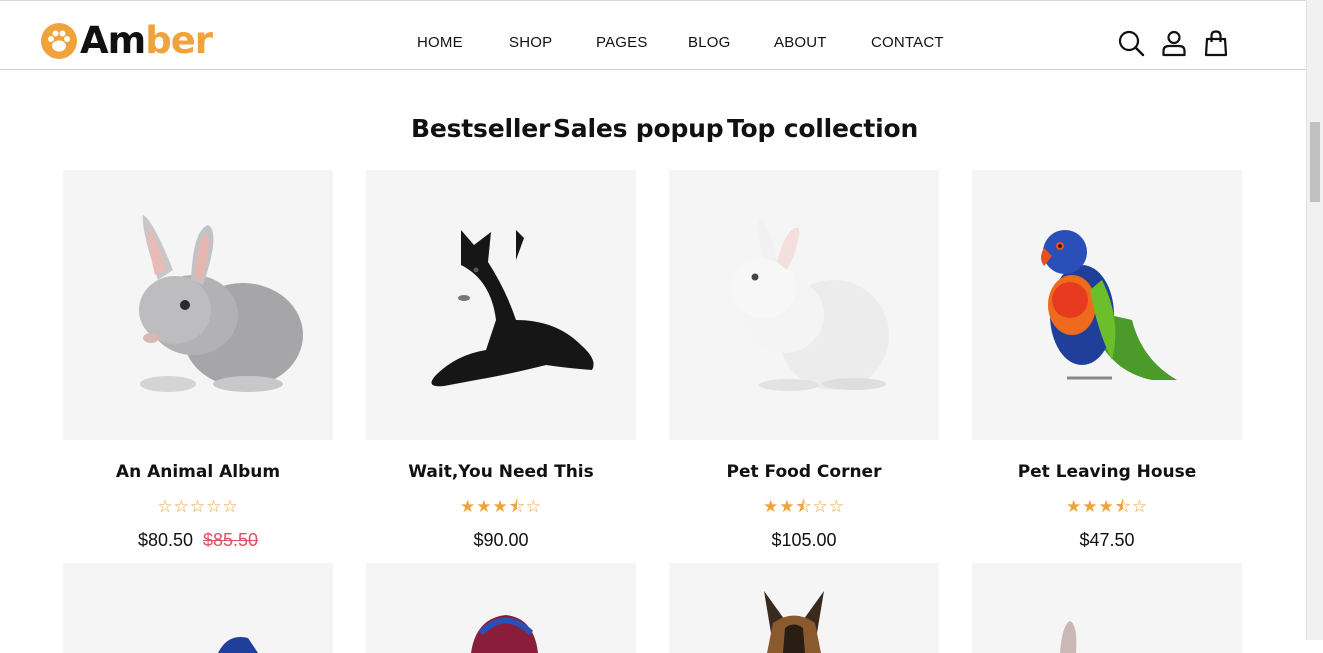  I want to click on nav-about: ABOUT, so click(800, 42).